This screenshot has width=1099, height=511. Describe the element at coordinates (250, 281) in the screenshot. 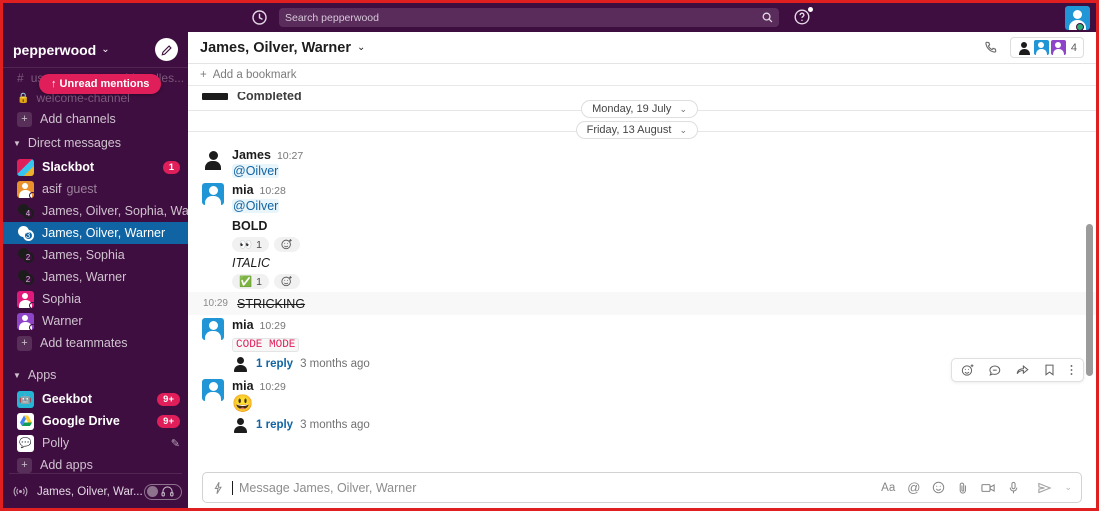

I see `reaction-chip: ✅ 1` at that location.